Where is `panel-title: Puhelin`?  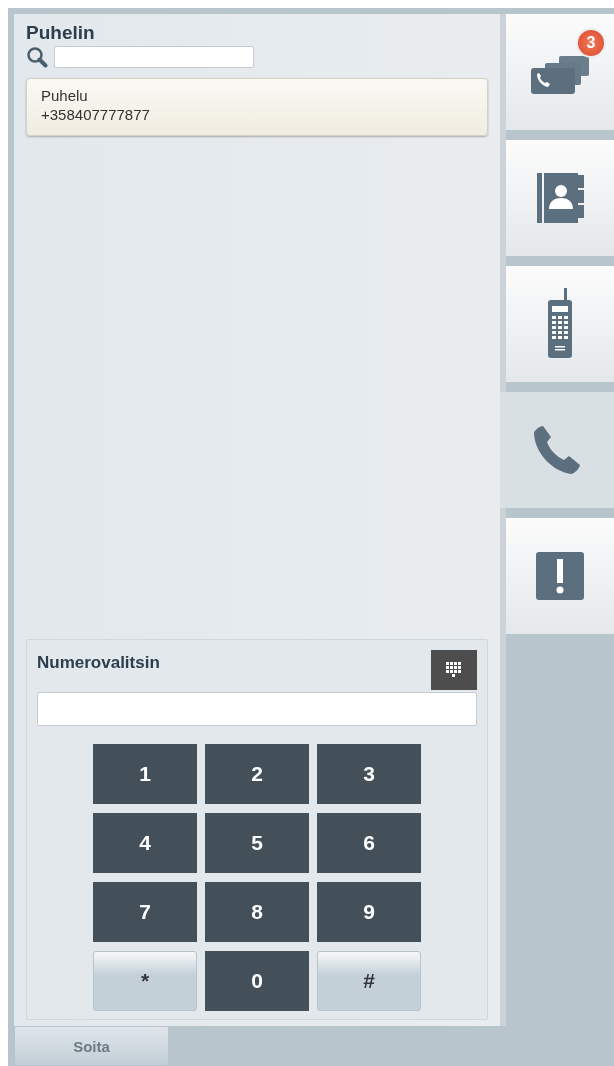
panel-title: Puhelin is located at coordinates (61, 33).